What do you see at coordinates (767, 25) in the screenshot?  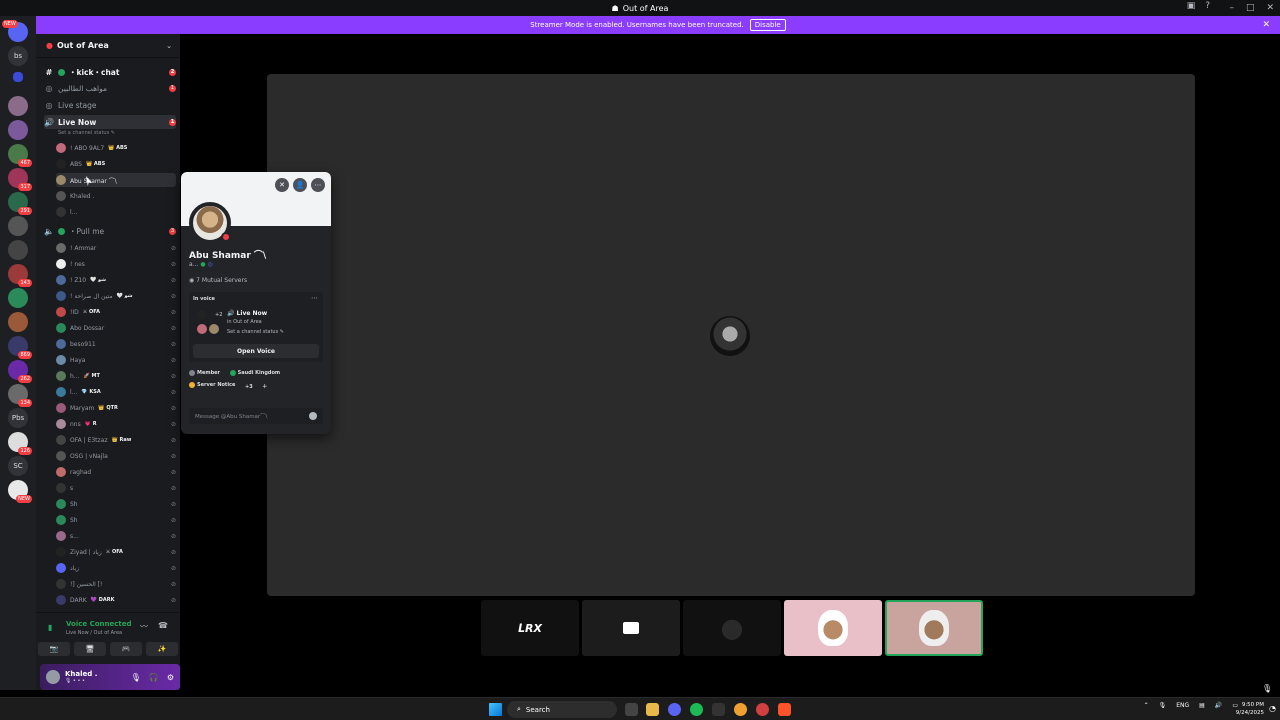 I see `disable-streamer-mode-button: Disable` at bounding box center [767, 25].